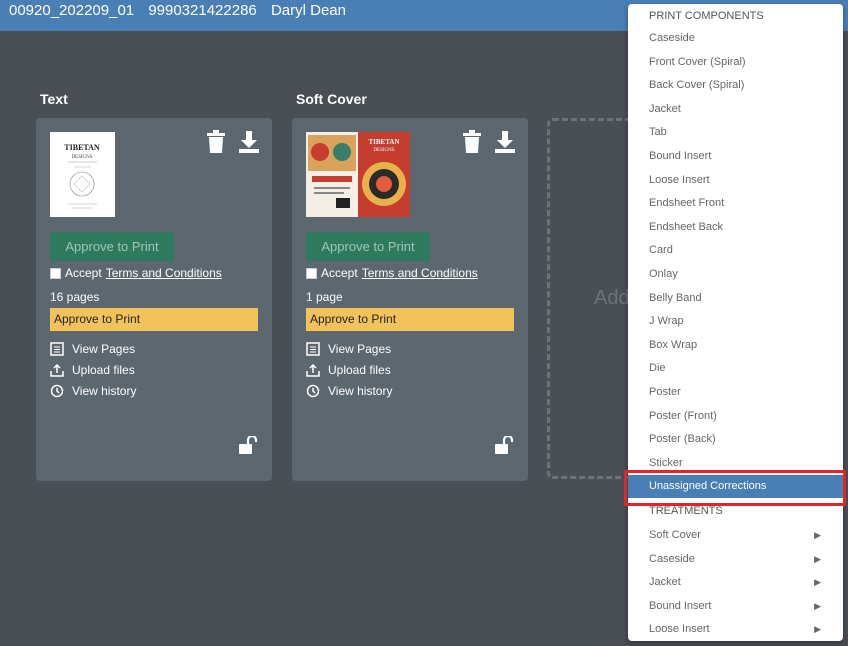 Image resolution: width=848 pixels, height=646 pixels. What do you see at coordinates (331, 99) in the screenshot?
I see `section-title-soft-cover: Soft Cover` at bounding box center [331, 99].